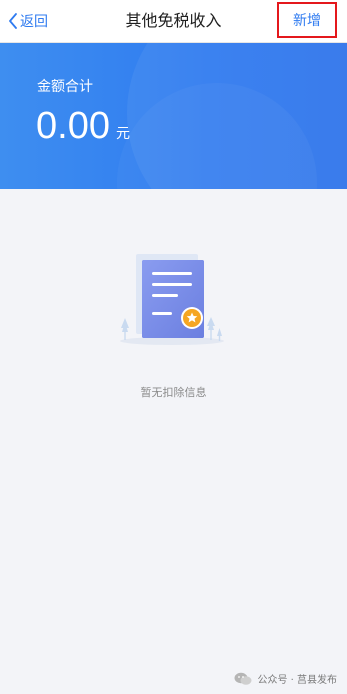 Image resolution: width=347 pixels, height=694 pixels. What do you see at coordinates (173, 21) in the screenshot?
I see `nav-bar: 返回 其他免税收入 新增` at bounding box center [173, 21].